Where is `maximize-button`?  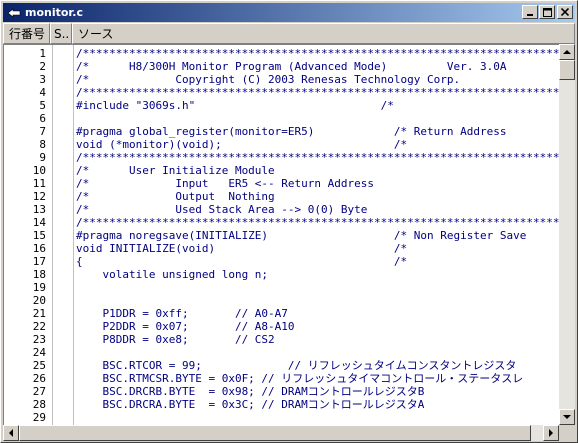
maximize-button is located at coordinates (547, 12).